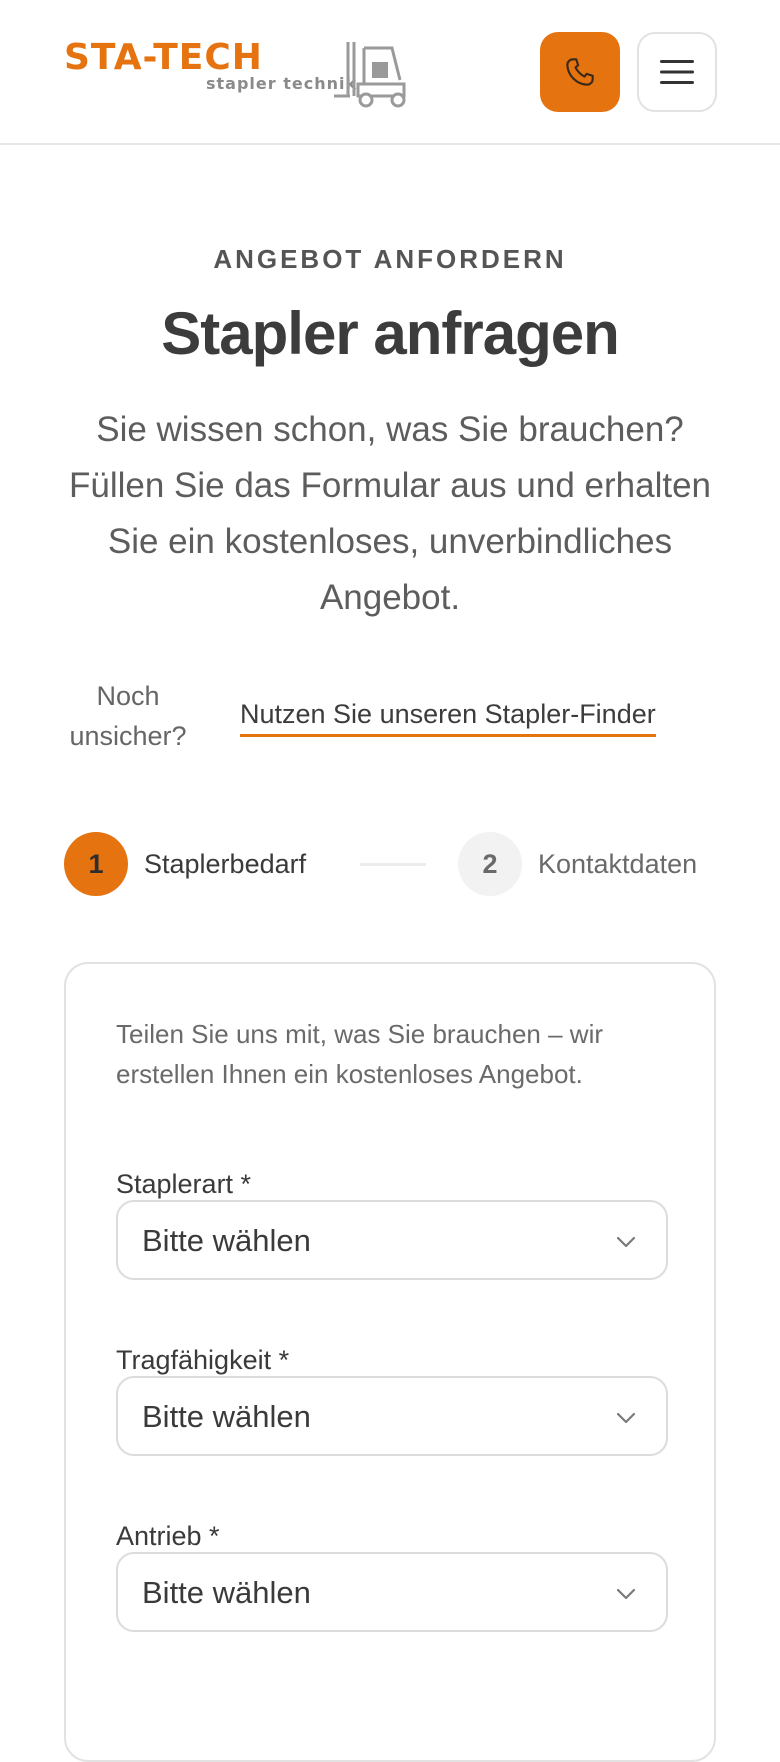 The width and height of the screenshot is (780, 1762). I want to click on field-label-tragfaehigkeit: Tragfähigkeit *, so click(203, 1360).